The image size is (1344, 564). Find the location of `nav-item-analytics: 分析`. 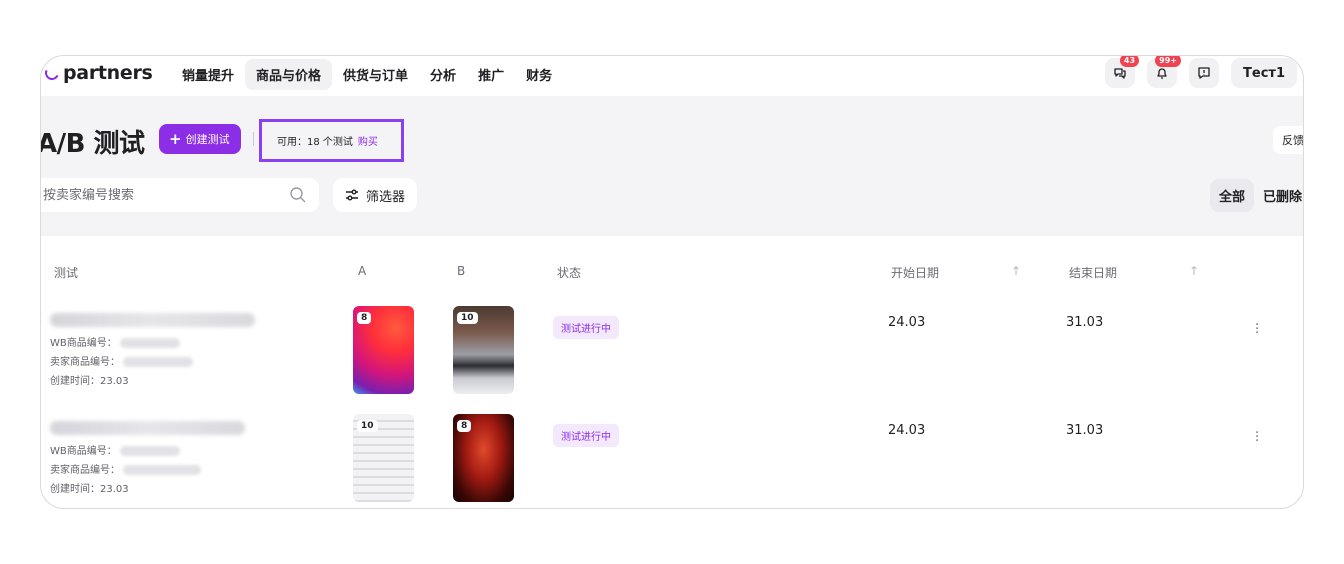

nav-item-analytics: 分析 is located at coordinates (443, 74).